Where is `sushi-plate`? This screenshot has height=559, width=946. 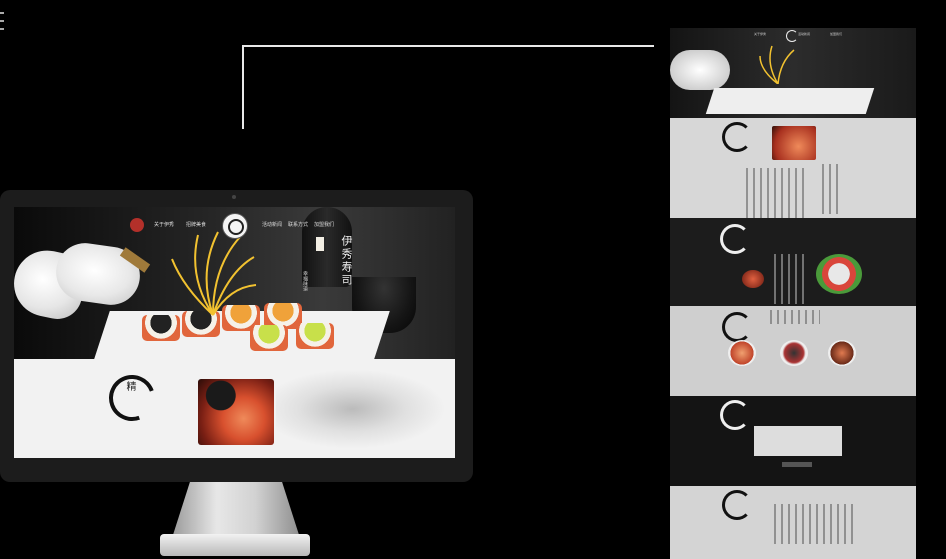
sushi-plate is located at coordinates (790, 101).